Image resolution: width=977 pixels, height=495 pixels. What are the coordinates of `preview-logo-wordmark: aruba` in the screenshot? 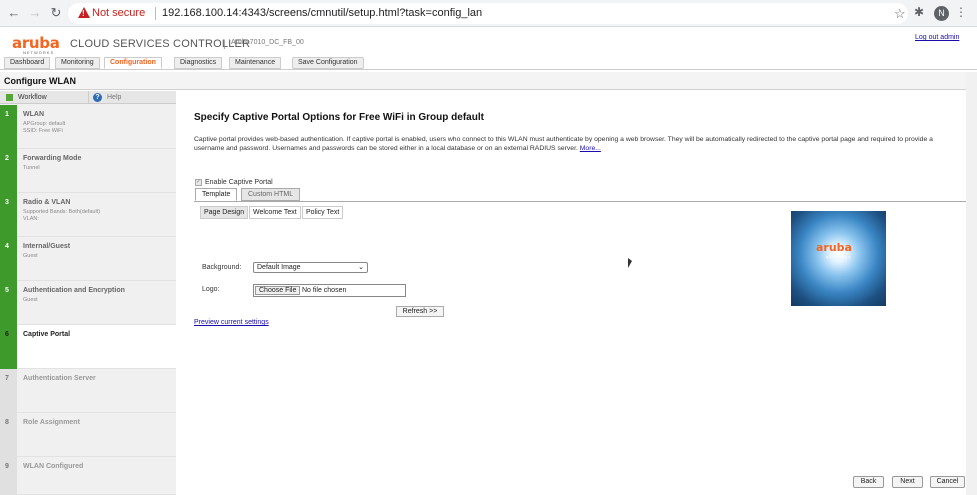 It's located at (834, 247).